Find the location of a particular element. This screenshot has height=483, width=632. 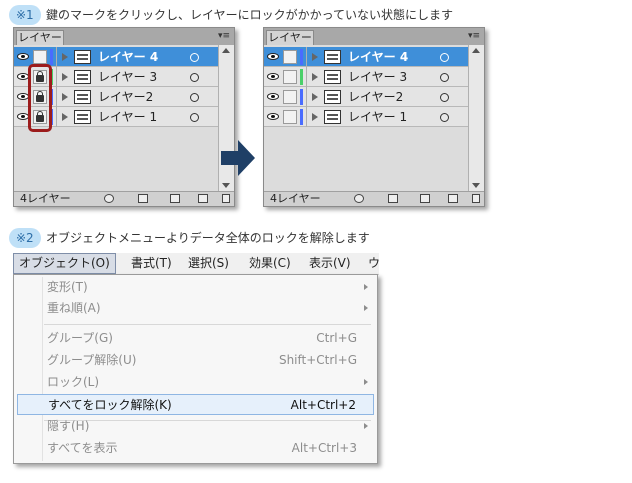

layer-list: レイヤー 4 レイヤー 3 レイヤー2 レイヤー 1 is located at coordinates (366, 118).